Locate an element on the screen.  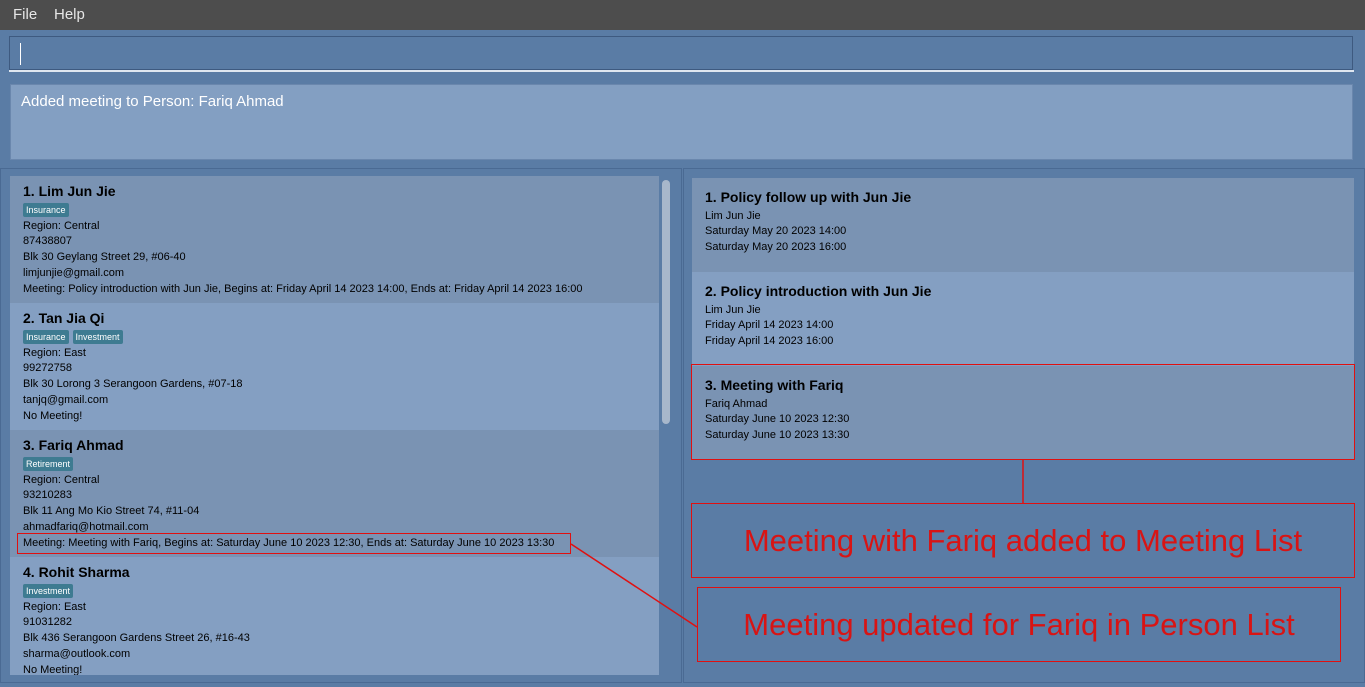
annotation-meeting-list-label: Meeting with Fariq added to Meeting List is located at coordinates (1023, 540).